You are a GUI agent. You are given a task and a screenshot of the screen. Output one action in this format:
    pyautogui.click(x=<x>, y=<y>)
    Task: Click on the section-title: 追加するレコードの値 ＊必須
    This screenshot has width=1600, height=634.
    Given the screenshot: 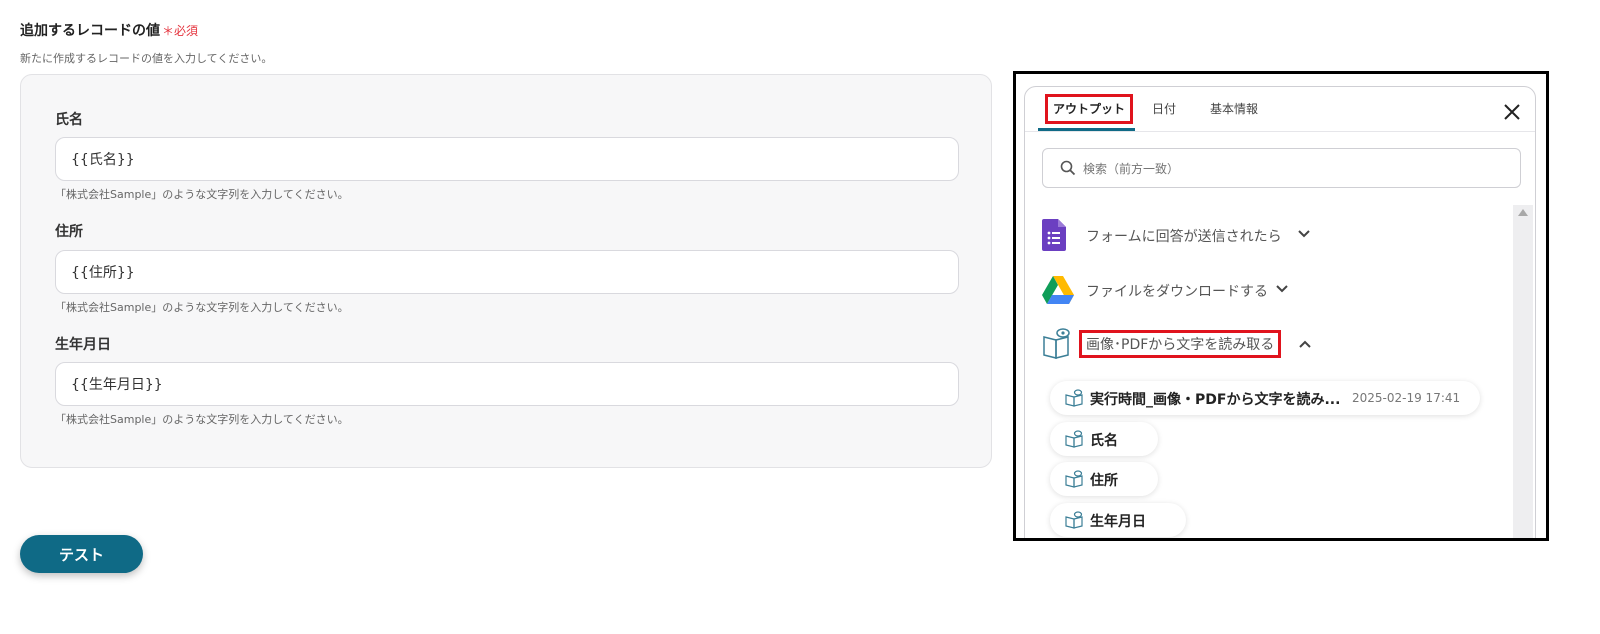 What is the action you would take?
    pyautogui.click(x=109, y=30)
    